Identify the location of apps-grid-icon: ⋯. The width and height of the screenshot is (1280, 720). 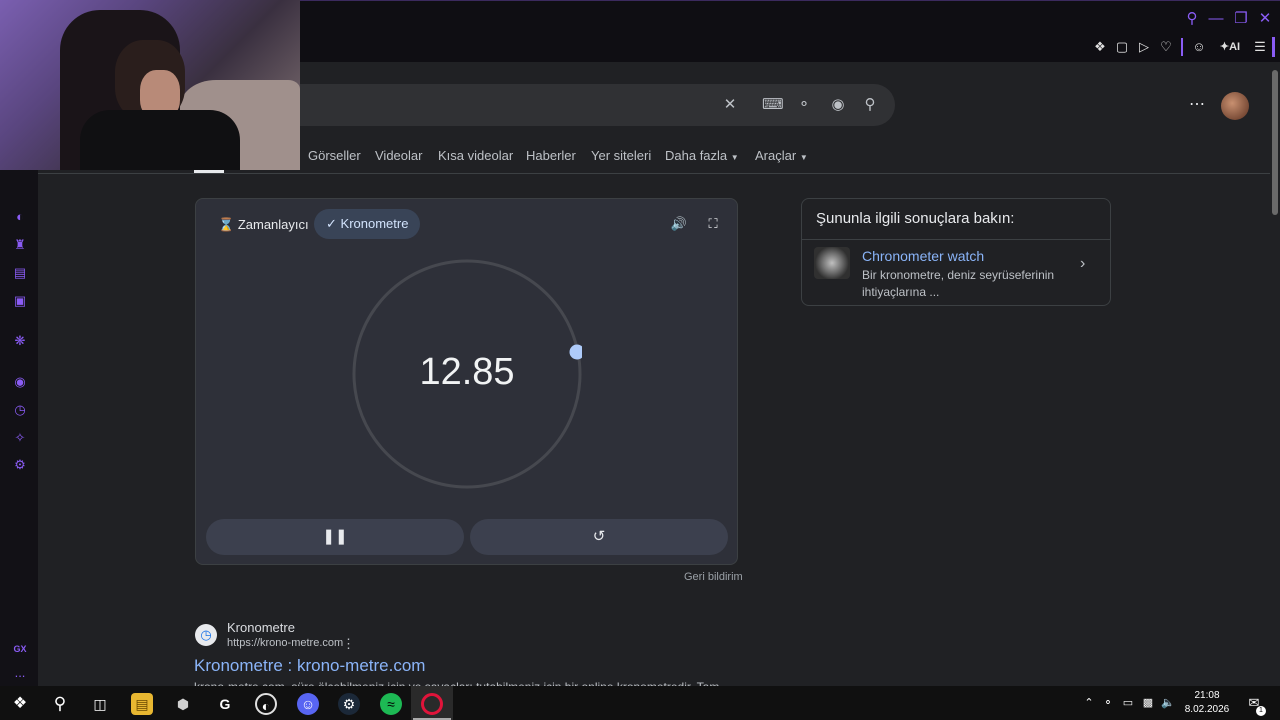
(1197, 105).